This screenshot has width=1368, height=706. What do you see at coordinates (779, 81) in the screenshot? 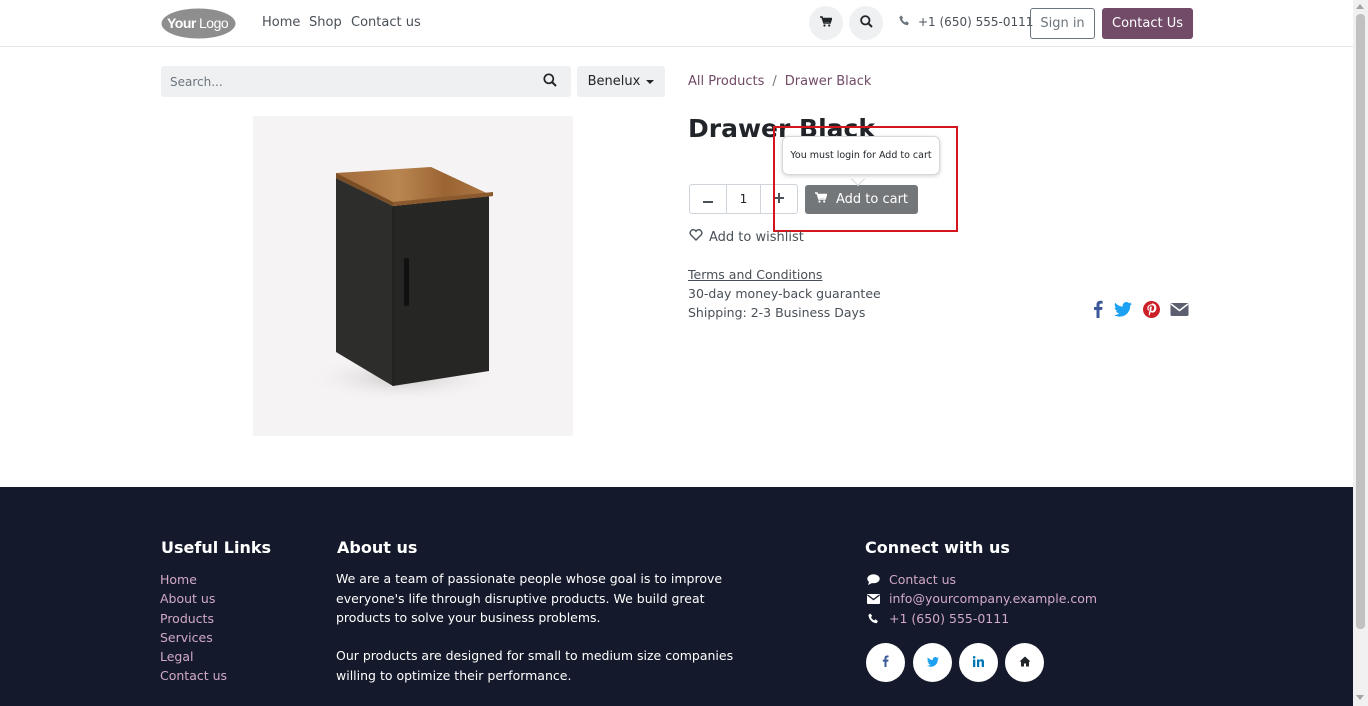
I see `breadcrumb: All Products / Drawer Black` at bounding box center [779, 81].